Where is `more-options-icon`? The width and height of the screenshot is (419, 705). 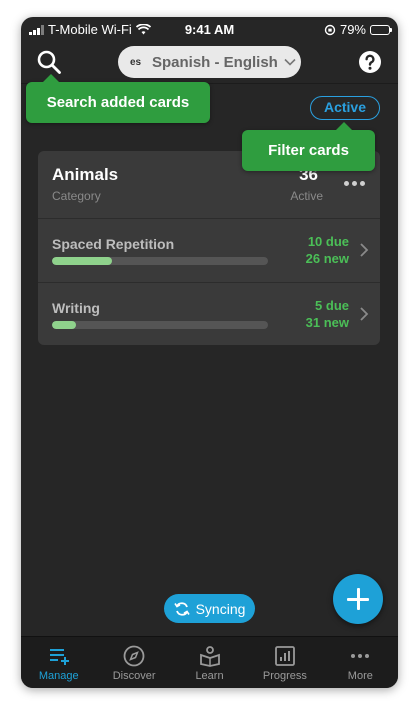 more-options-icon is located at coordinates (356, 179).